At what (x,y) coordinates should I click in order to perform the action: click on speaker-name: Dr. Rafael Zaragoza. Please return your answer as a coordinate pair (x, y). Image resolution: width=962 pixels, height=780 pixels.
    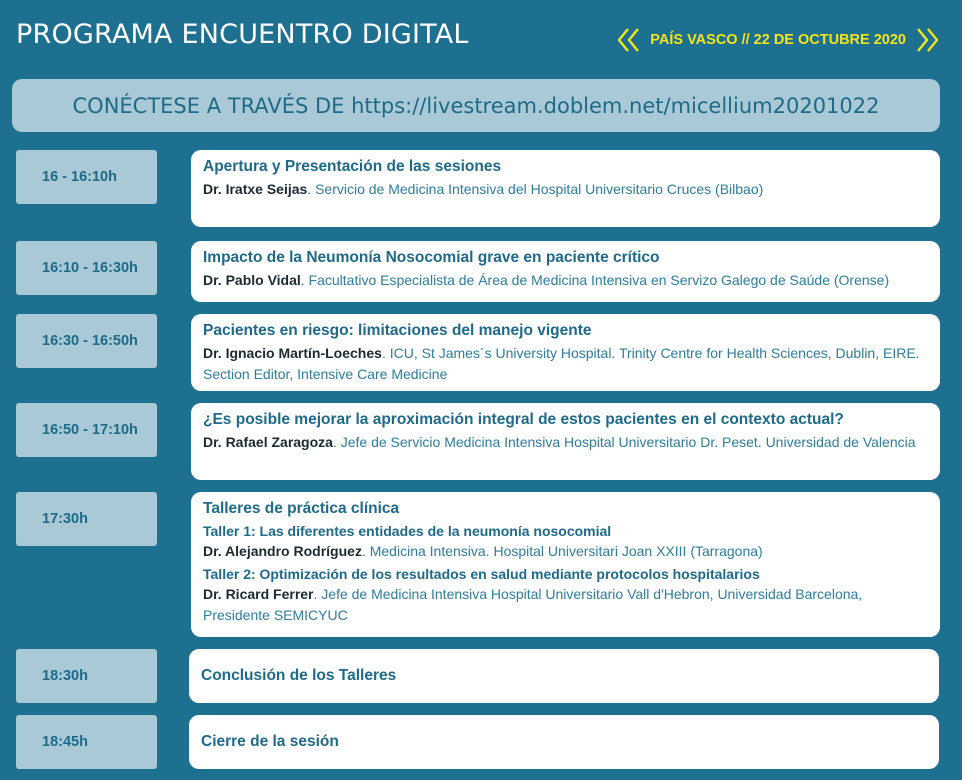
    Looking at the image, I should click on (268, 442).